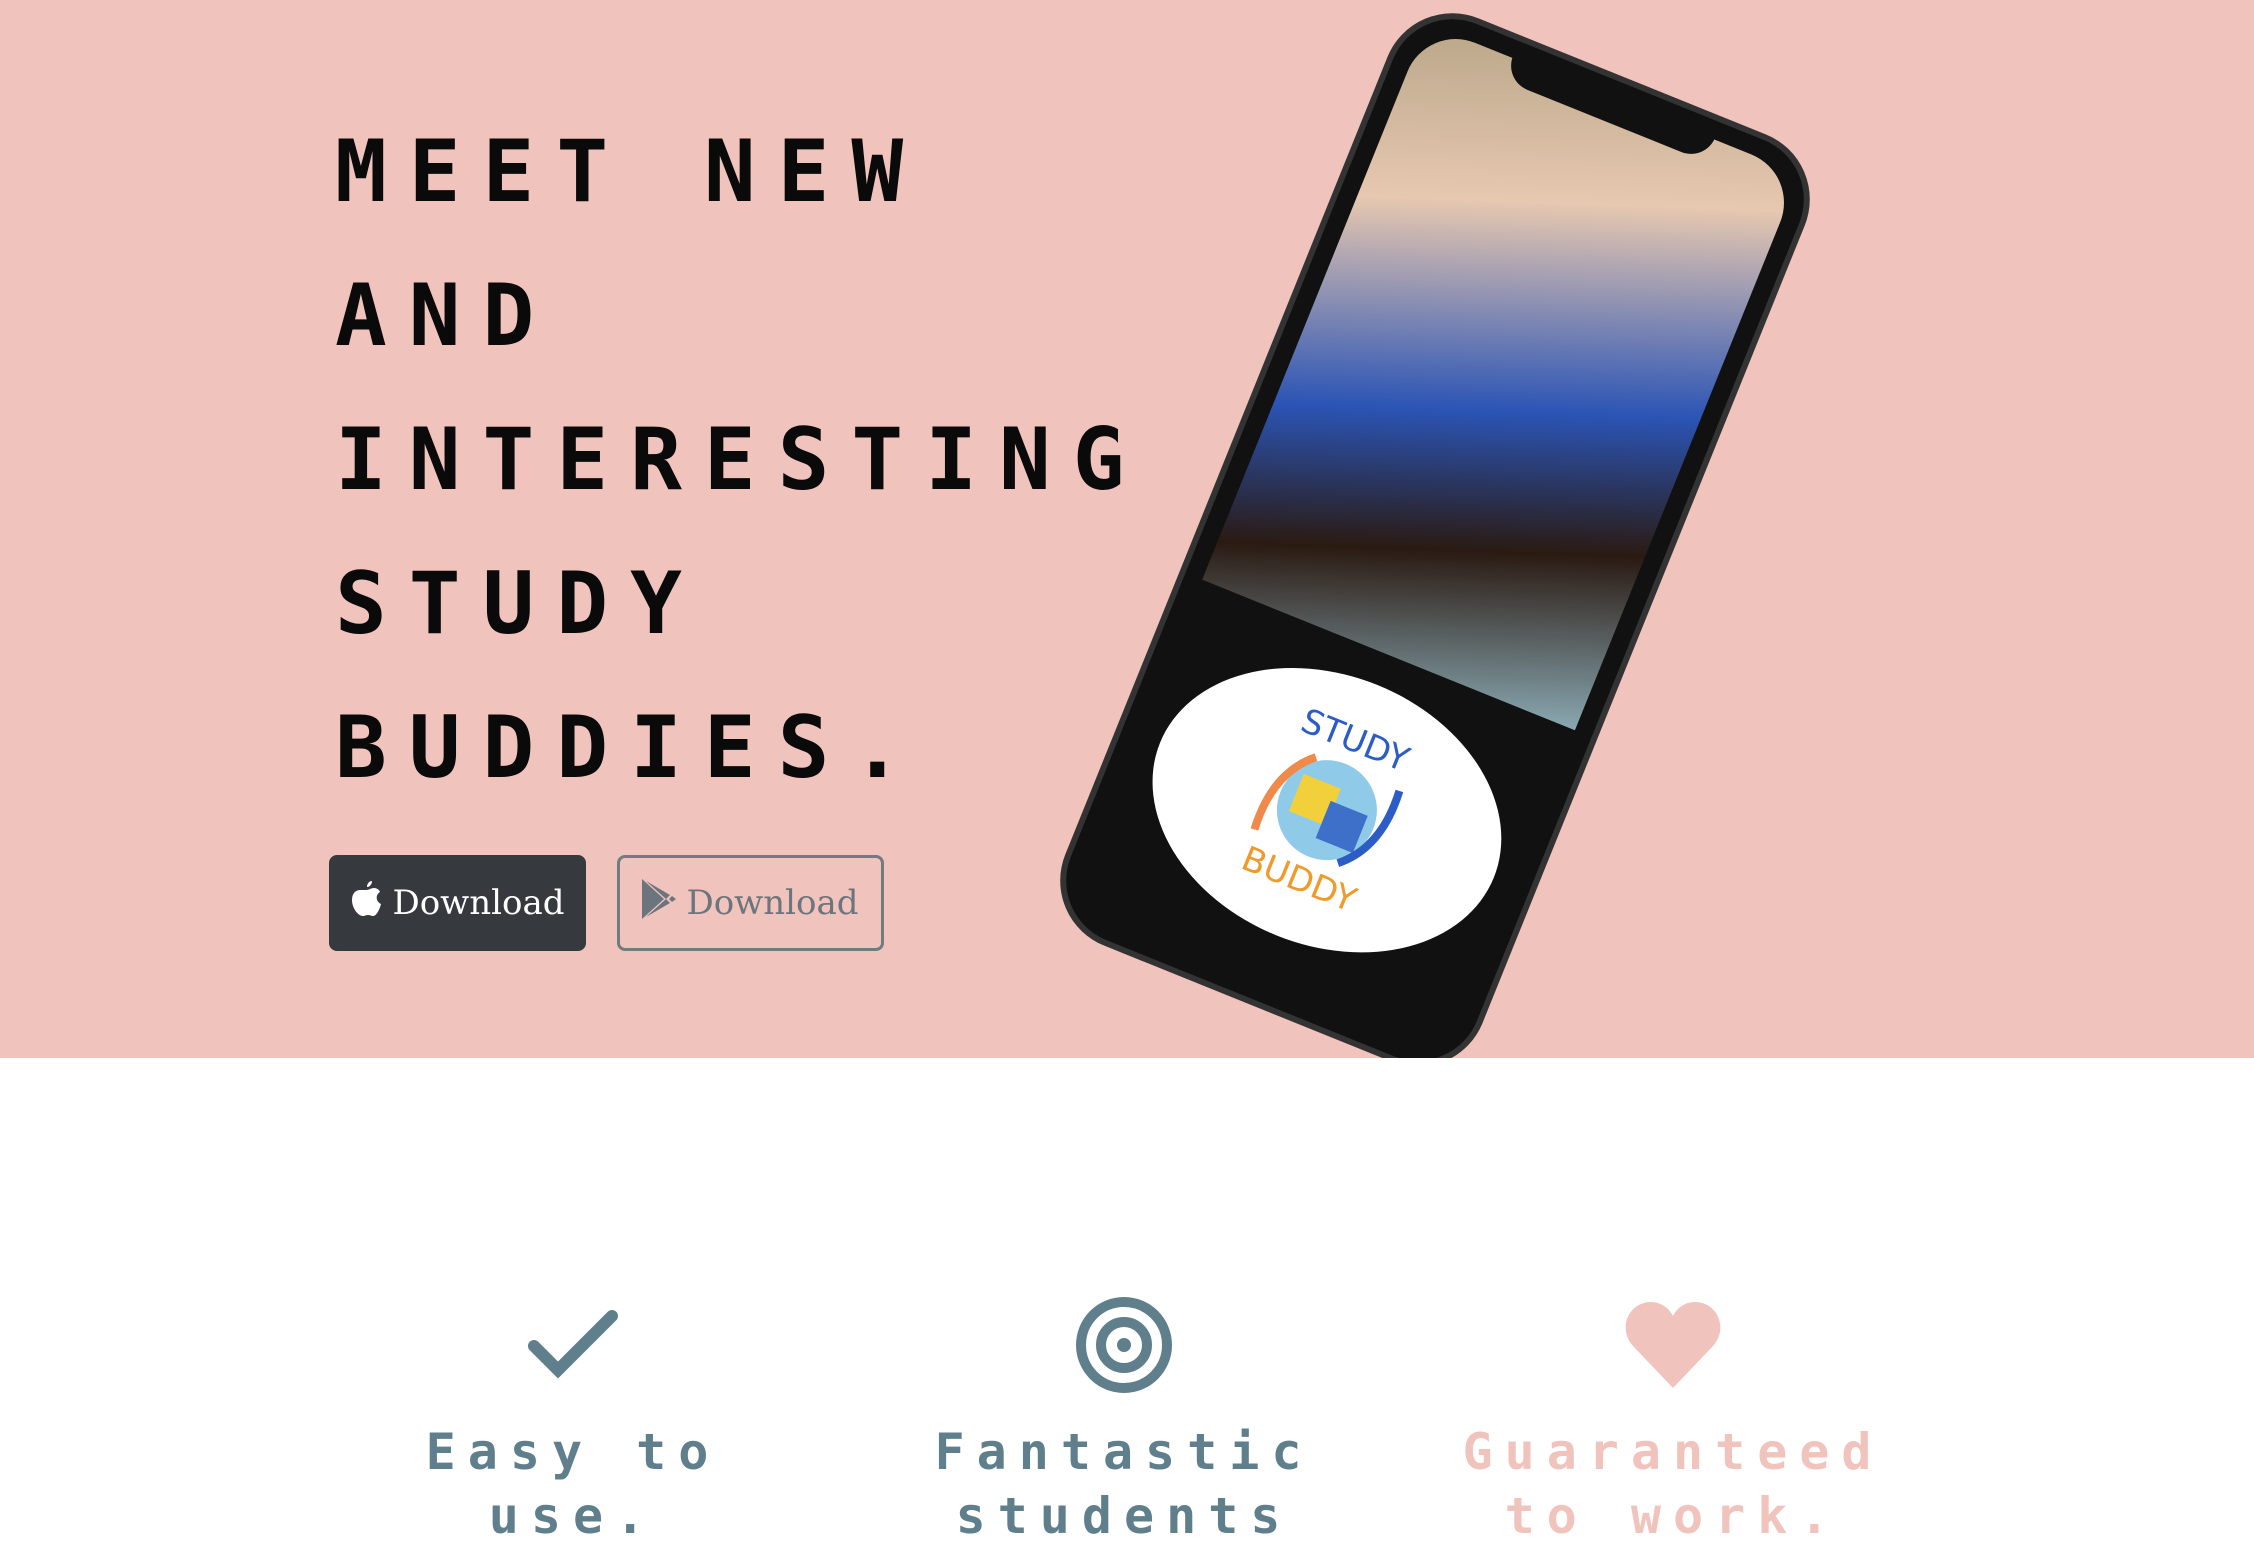 This screenshot has width=2254, height=1548. Describe the element at coordinates (446, 316) in the screenshot. I see `headline-line: and` at that location.